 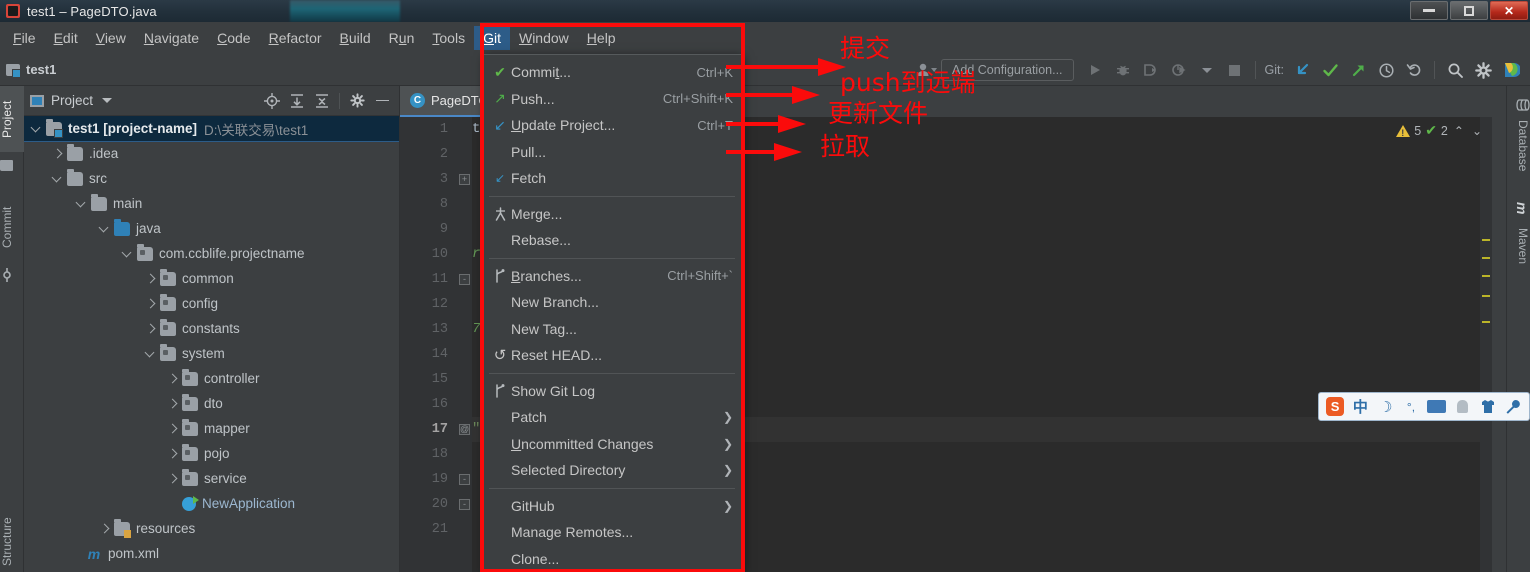 What do you see at coordinates (211, 228) in the screenshot?
I see `tree-node-java: java` at bounding box center [211, 228].